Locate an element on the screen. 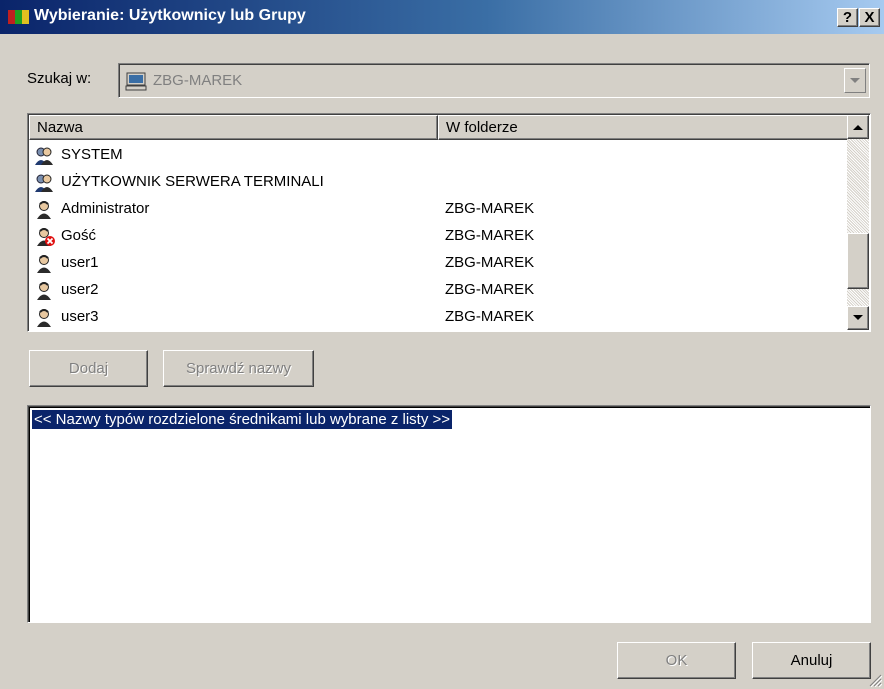  disabled-user-icon is located at coordinates (45, 237).